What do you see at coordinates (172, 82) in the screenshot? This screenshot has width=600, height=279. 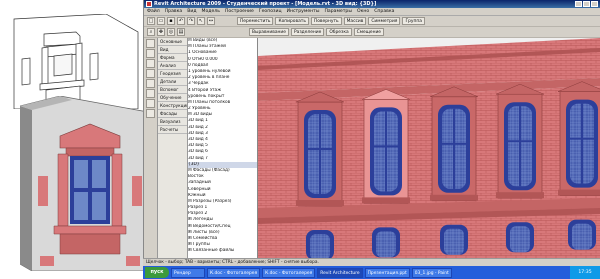 I see `tab-details: Детали` at bounding box center [172, 82].